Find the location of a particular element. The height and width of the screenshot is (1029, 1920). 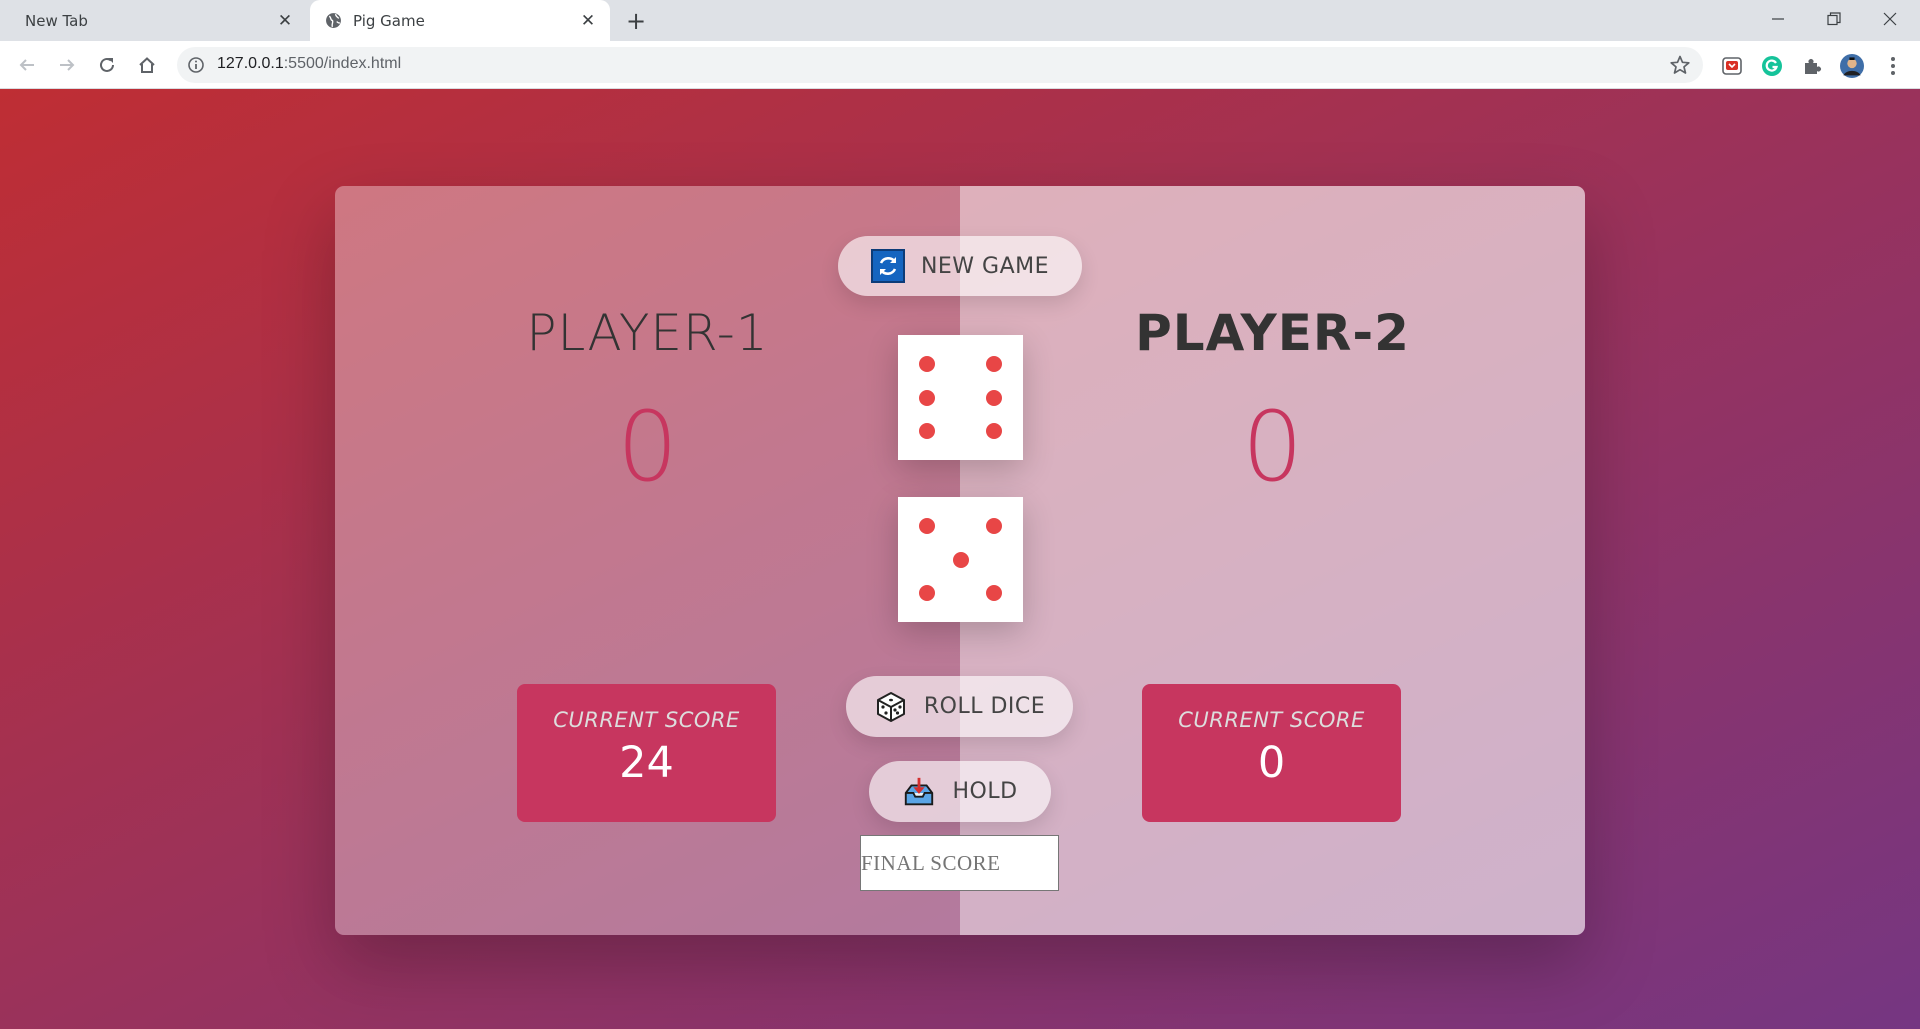

new-game-label: NEW GAME is located at coordinates (985, 266).